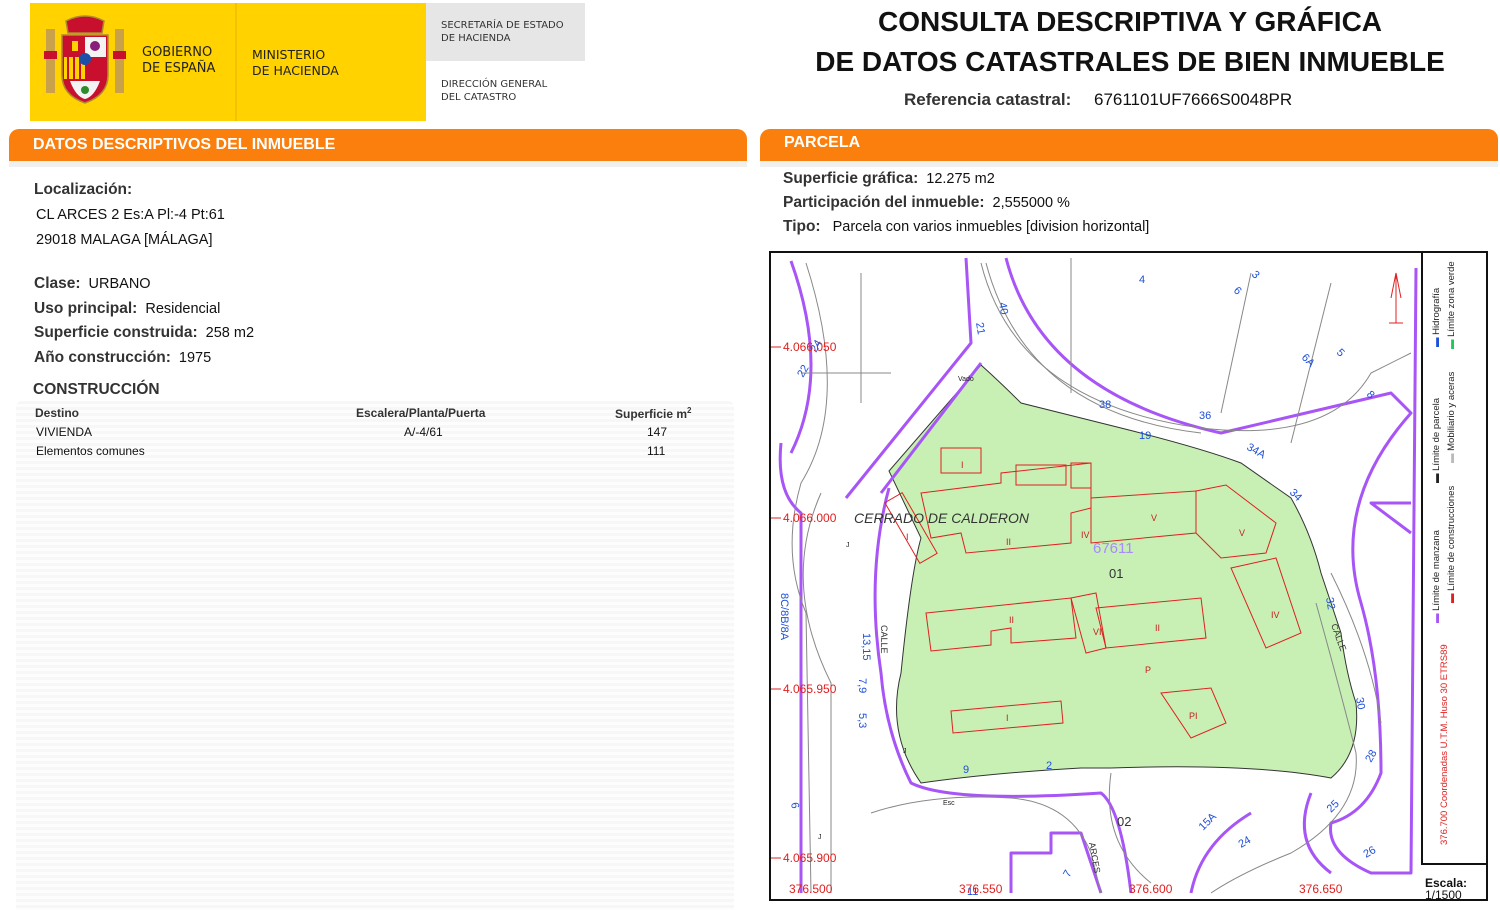 The image size is (1500, 910). Describe the element at coordinates (1145, 436) in the screenshot. I see `num-19: 19` at that location.